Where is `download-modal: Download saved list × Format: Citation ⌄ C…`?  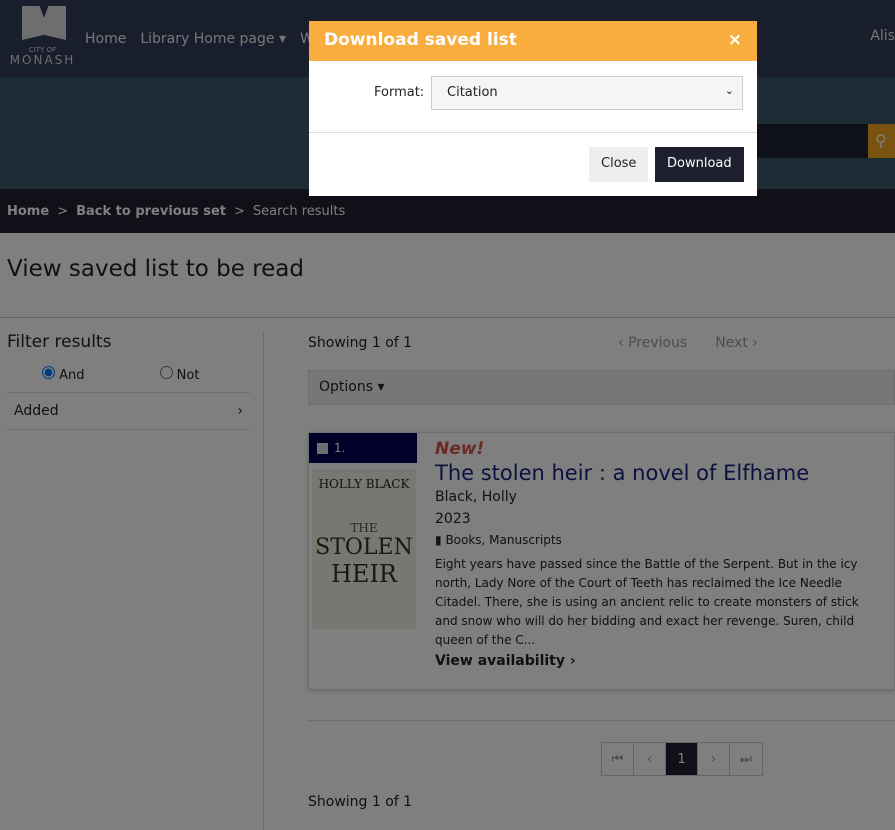
download-modal: Download saved list × Format: Citation ⌄ C… is located at coordinates (533, 108).